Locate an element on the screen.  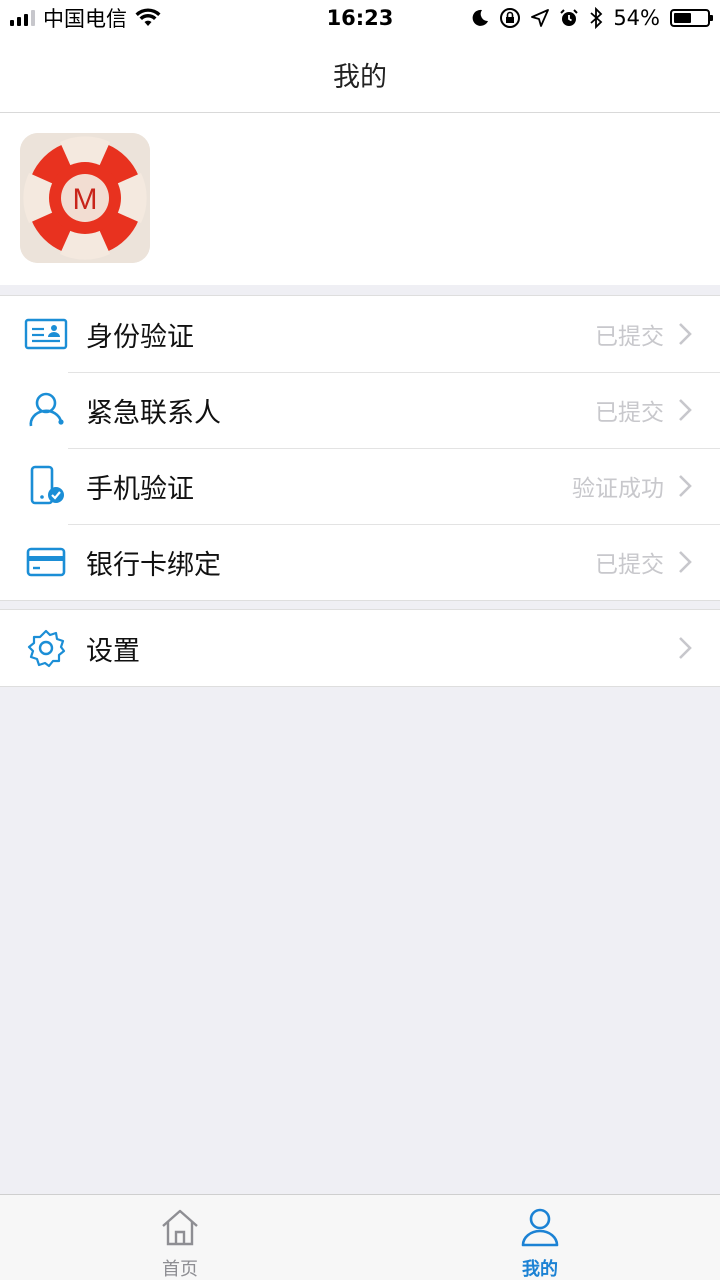
phone-verified-icon is located at coordinates (46, 486).